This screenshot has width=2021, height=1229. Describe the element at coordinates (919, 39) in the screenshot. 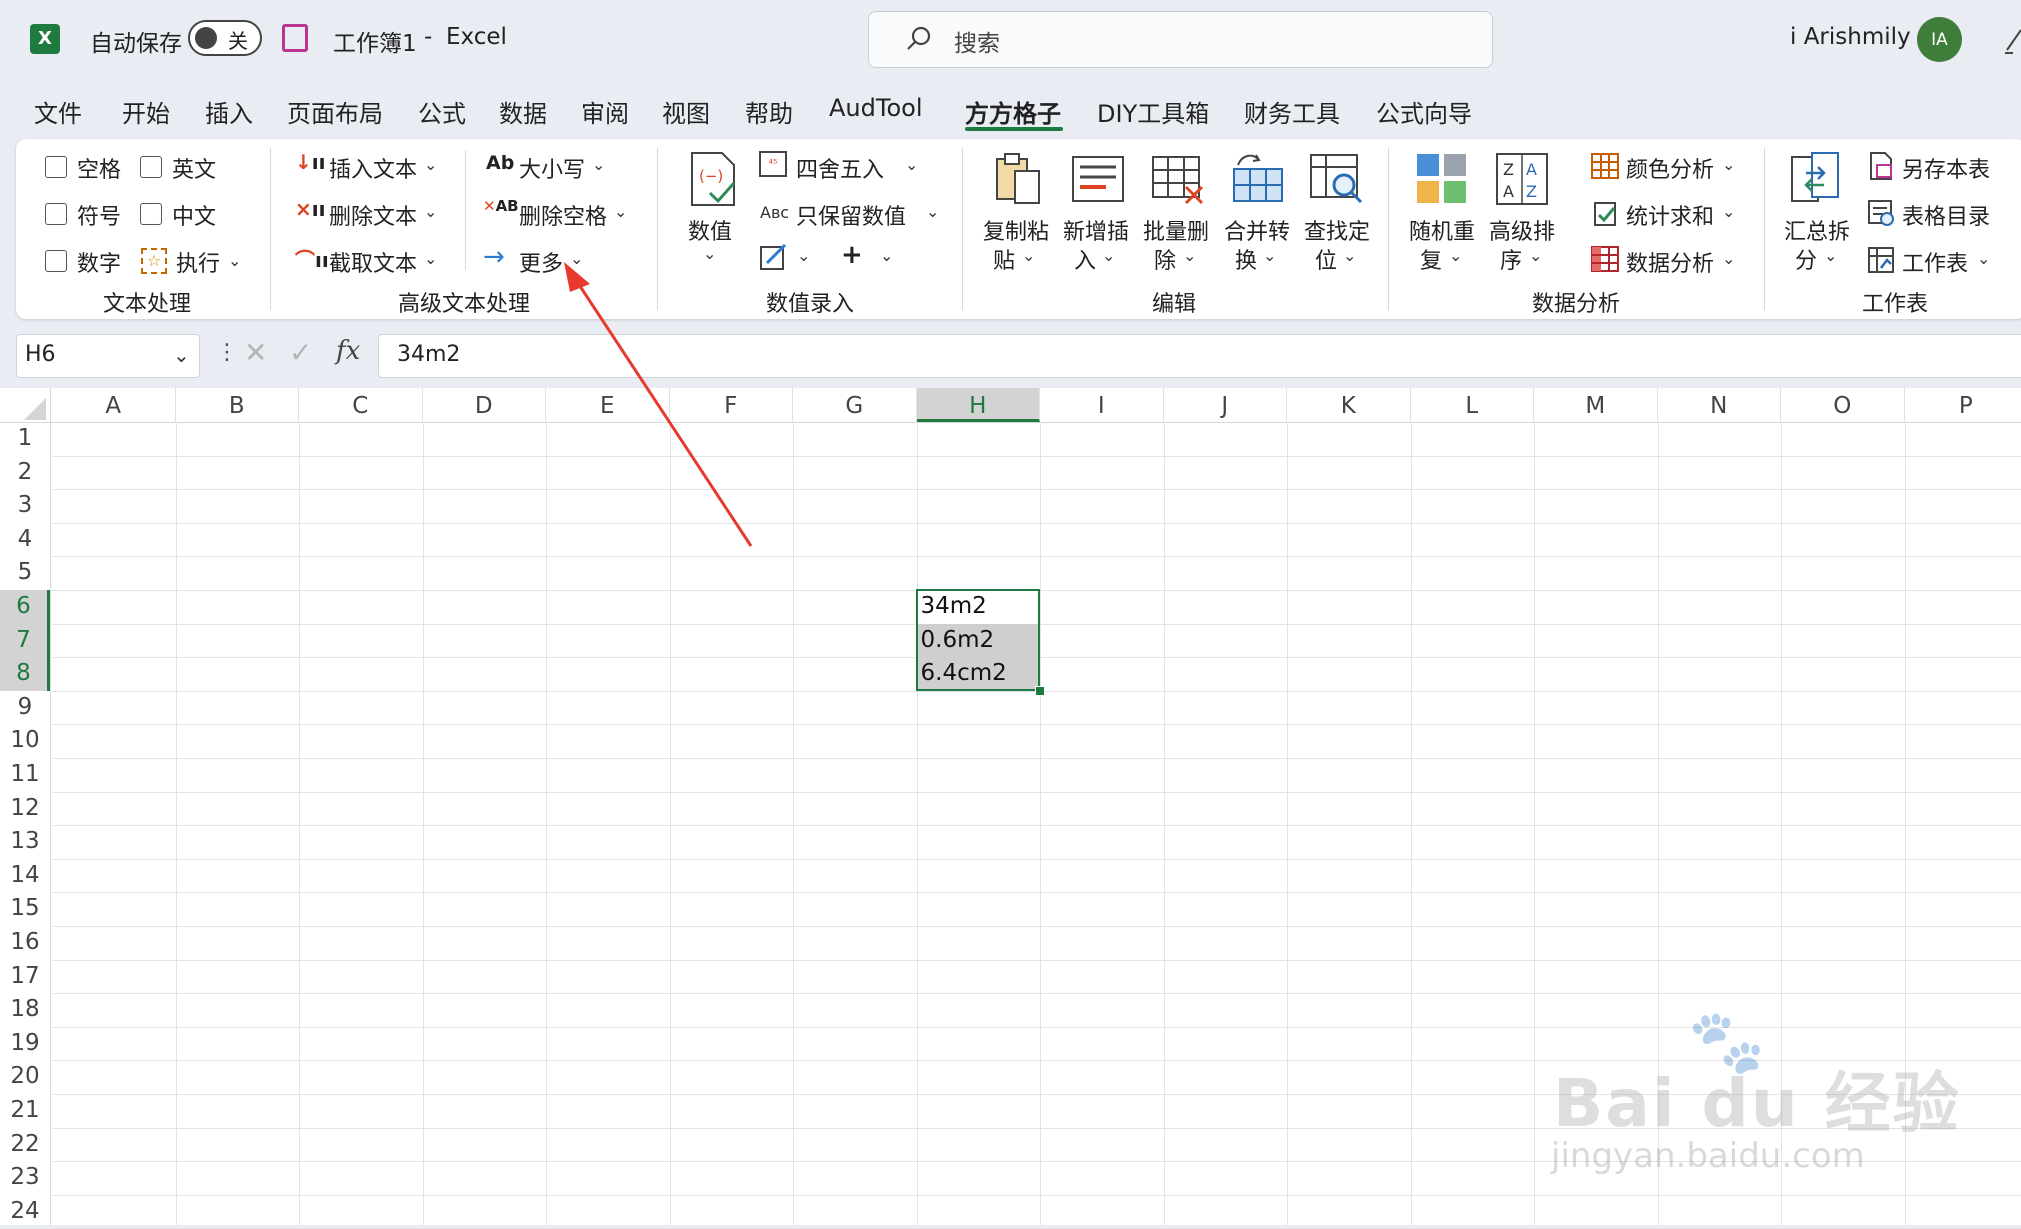

I see `search-icon` at that location.